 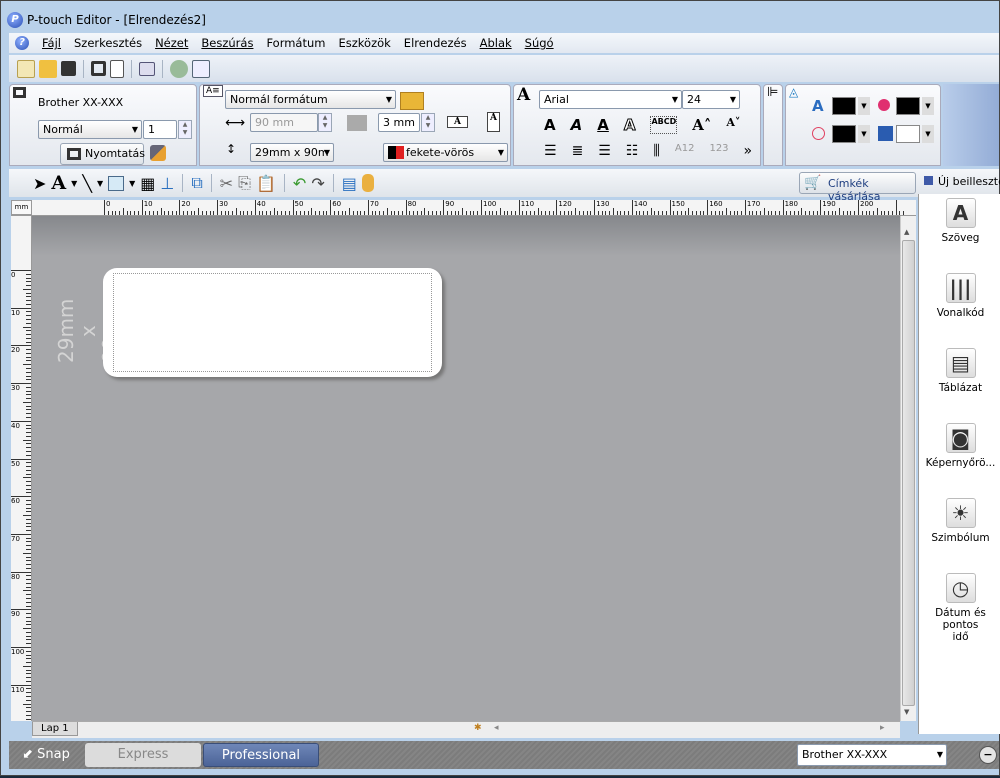 What do you see at coordinates (399, 122) in the screenshot?
I see `margin-input: 3 mm` at bounding box center [399, 122].